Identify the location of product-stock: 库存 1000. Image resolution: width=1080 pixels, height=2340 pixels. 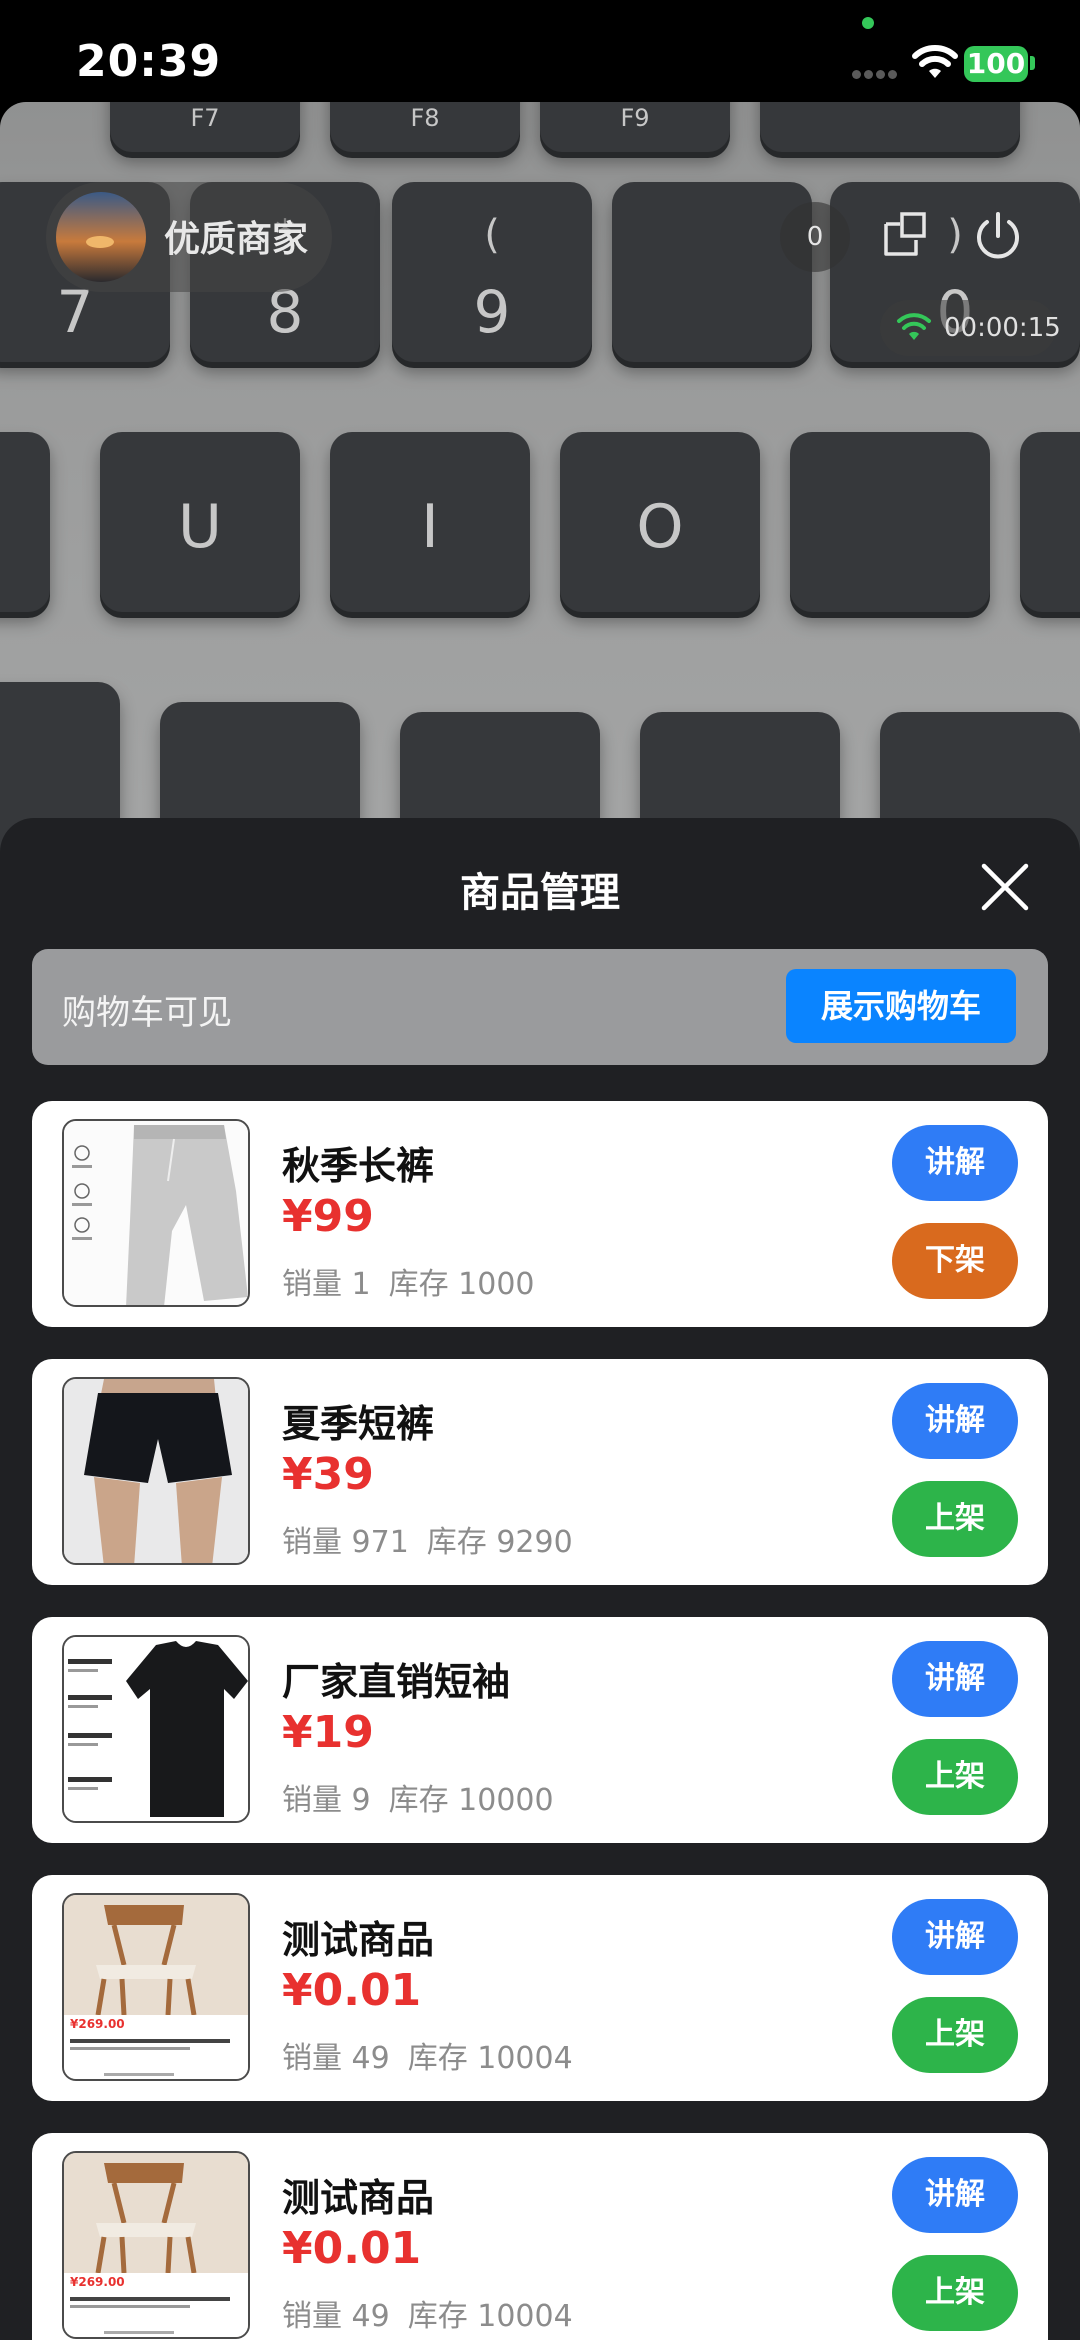
(461, 1284).